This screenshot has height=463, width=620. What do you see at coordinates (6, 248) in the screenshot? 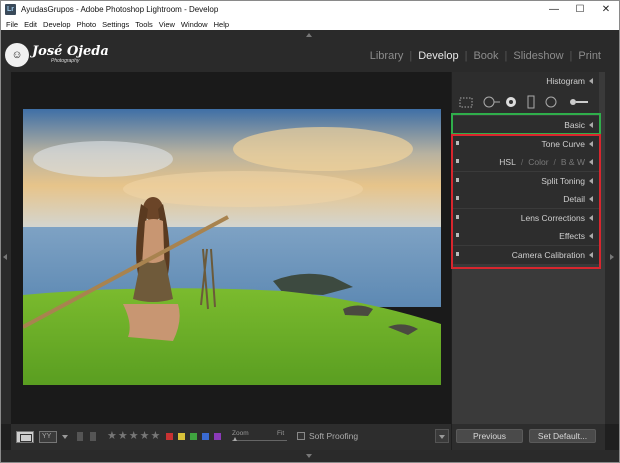
I see `left-panel-gutter` at bounding box center [6, 248].